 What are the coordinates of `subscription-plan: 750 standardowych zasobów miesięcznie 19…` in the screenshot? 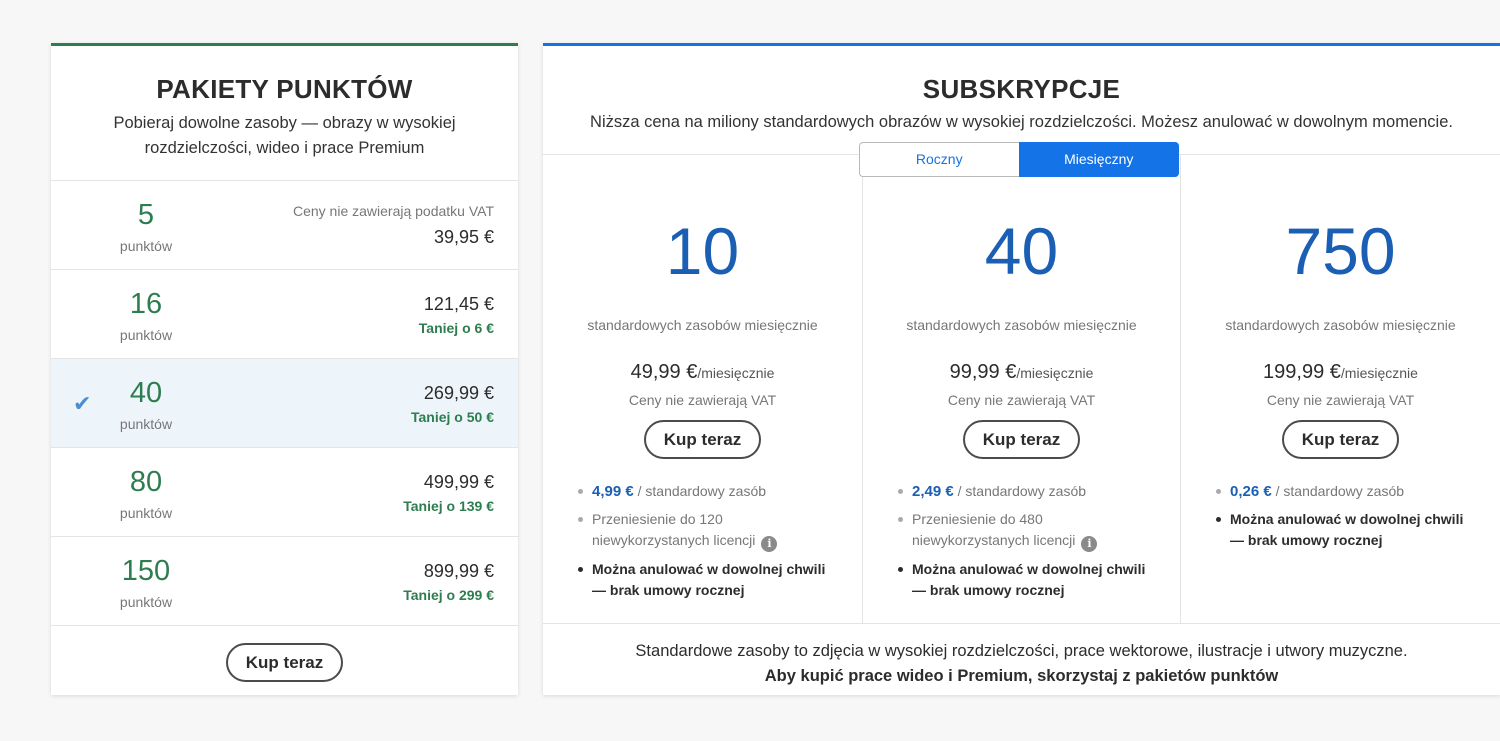 It's located at (1340, 389).